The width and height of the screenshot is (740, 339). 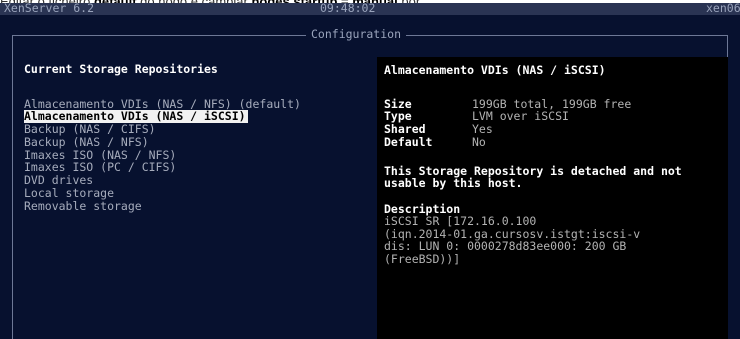 What do you see at coordinates (200, 193) in the screenshot?
I see `sr-item: Local storage` at bounding box center [200, 193].